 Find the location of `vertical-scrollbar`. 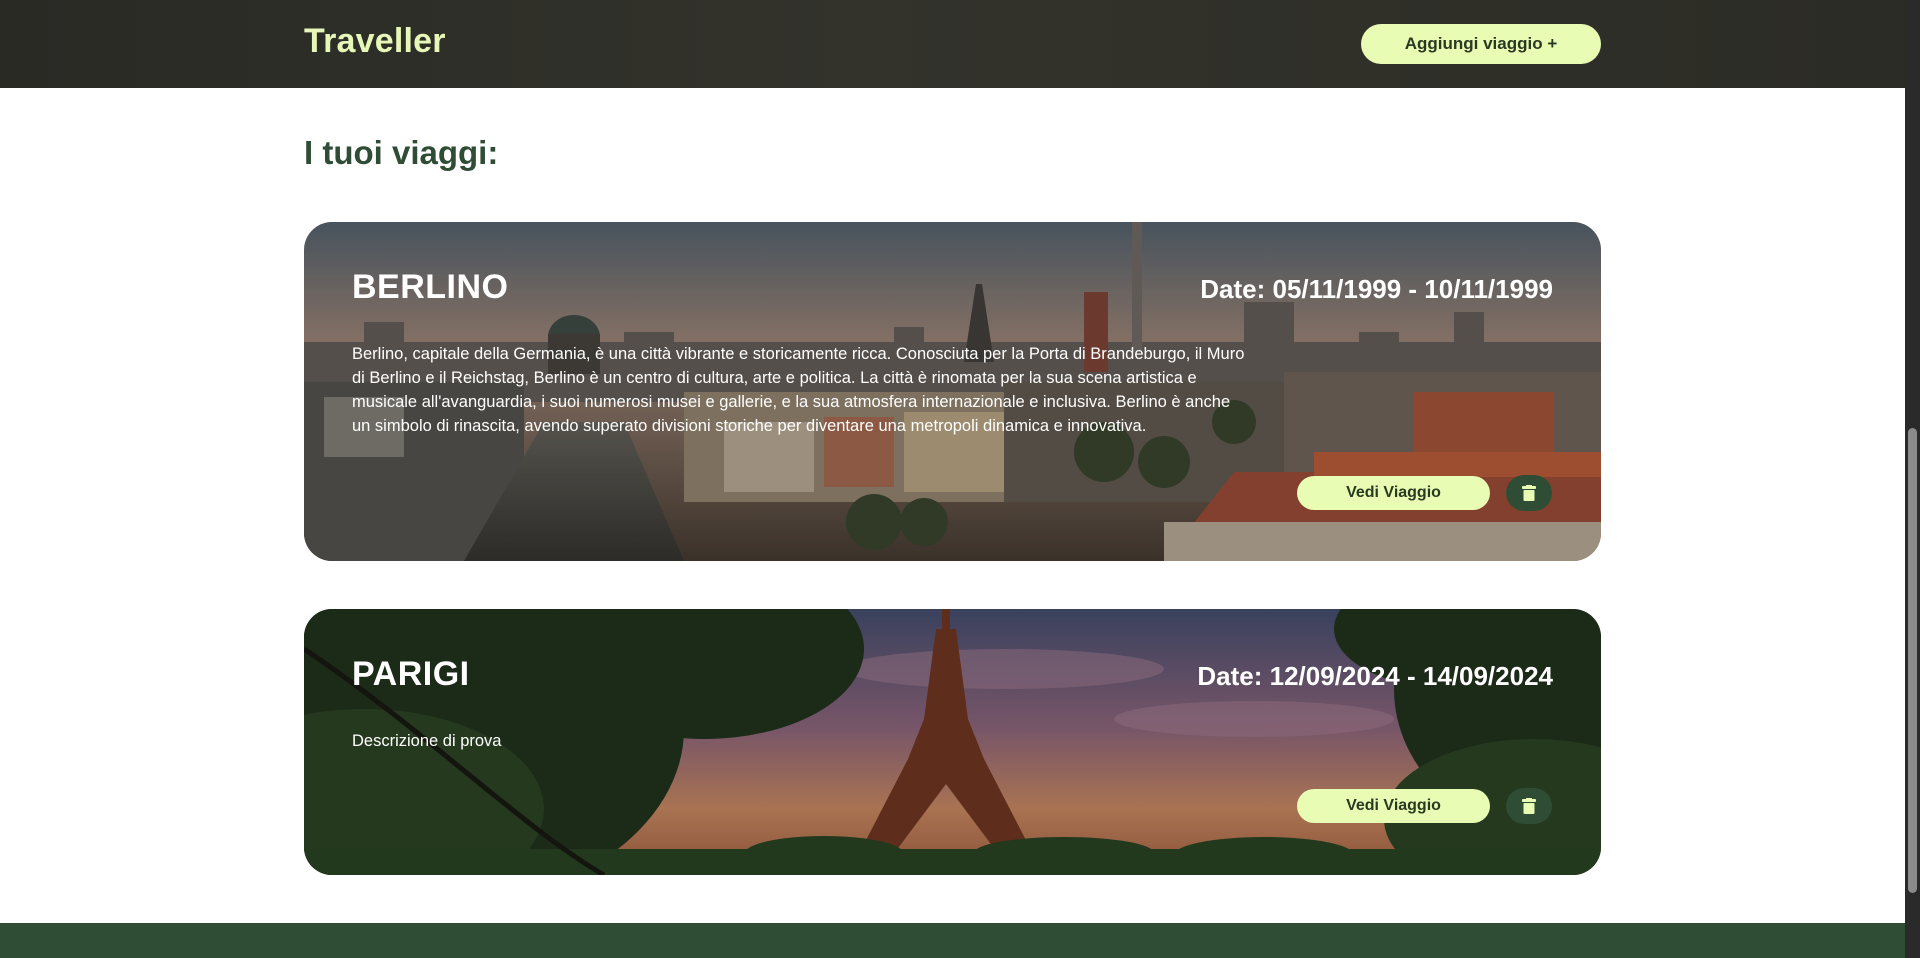

vertical-scrollbar is located at coordinates (1912, 479).